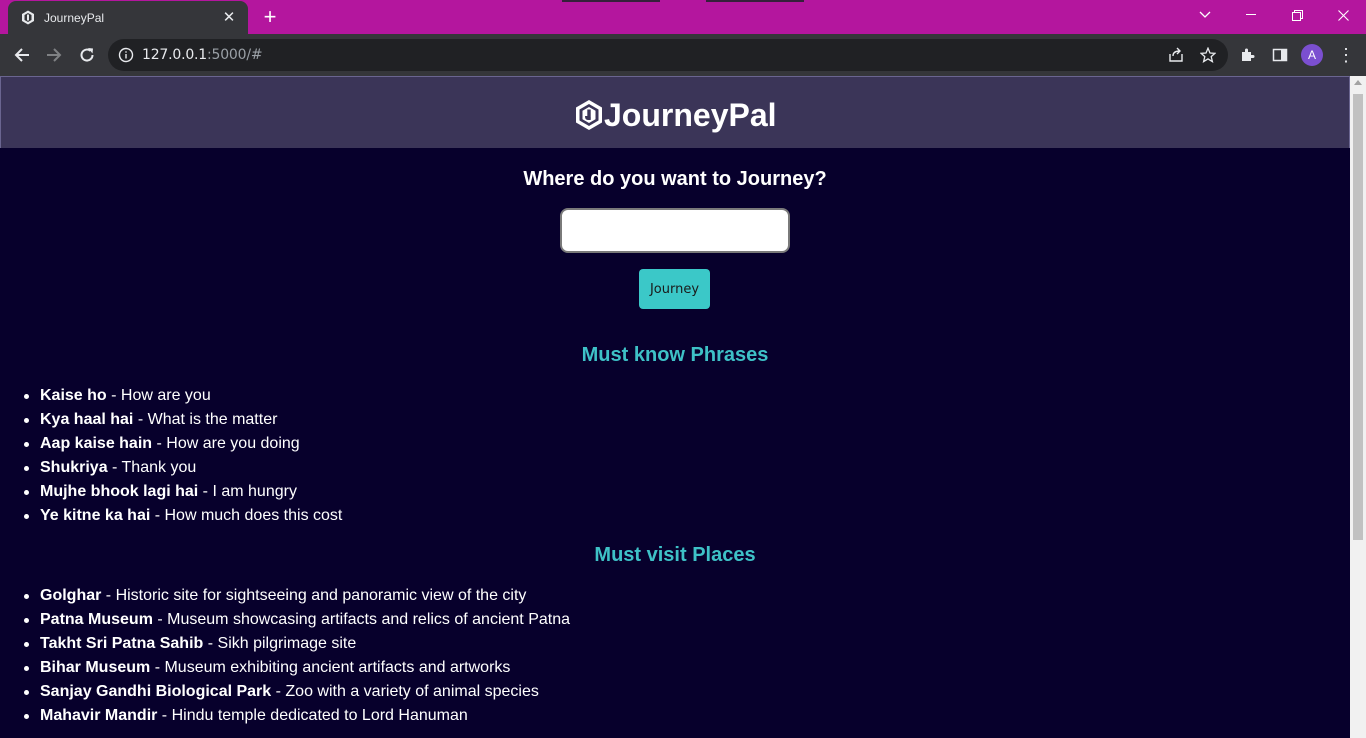 The image size is (1366, 738). Describe the element at coordinates (270, 17) in the screenshot. I see `new-tab-plus-icon: +` at that location.